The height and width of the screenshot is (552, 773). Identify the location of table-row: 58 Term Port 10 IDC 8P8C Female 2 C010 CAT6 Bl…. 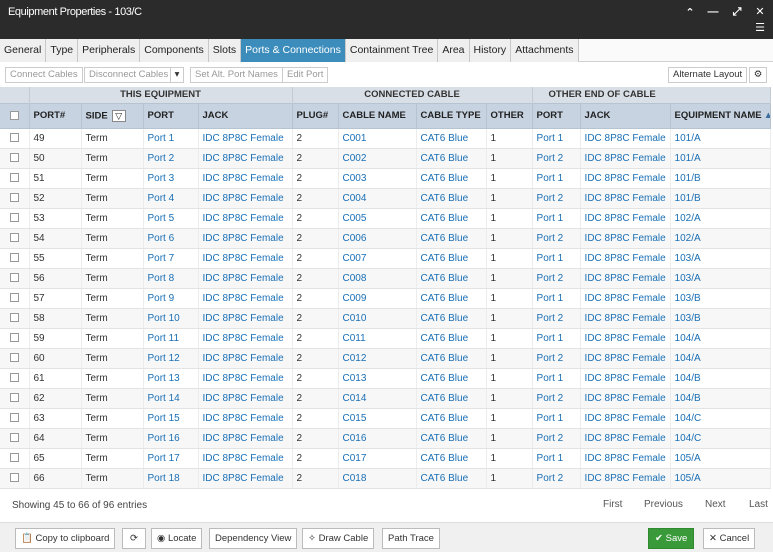
(385, 318).